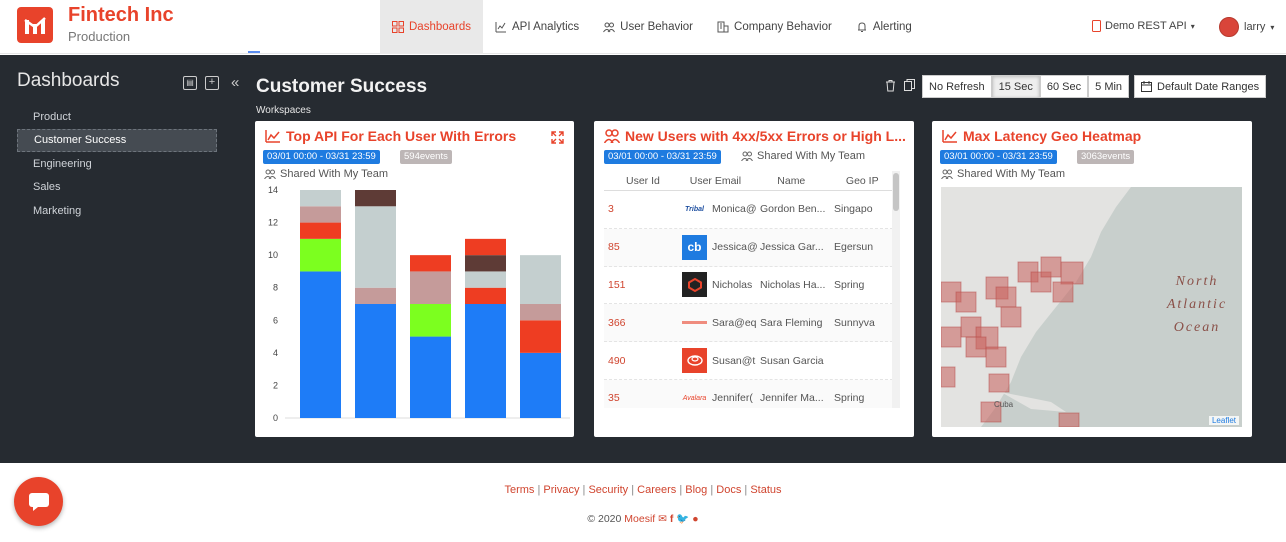  I want to click on user-id-link: 3, so click(643, 209).